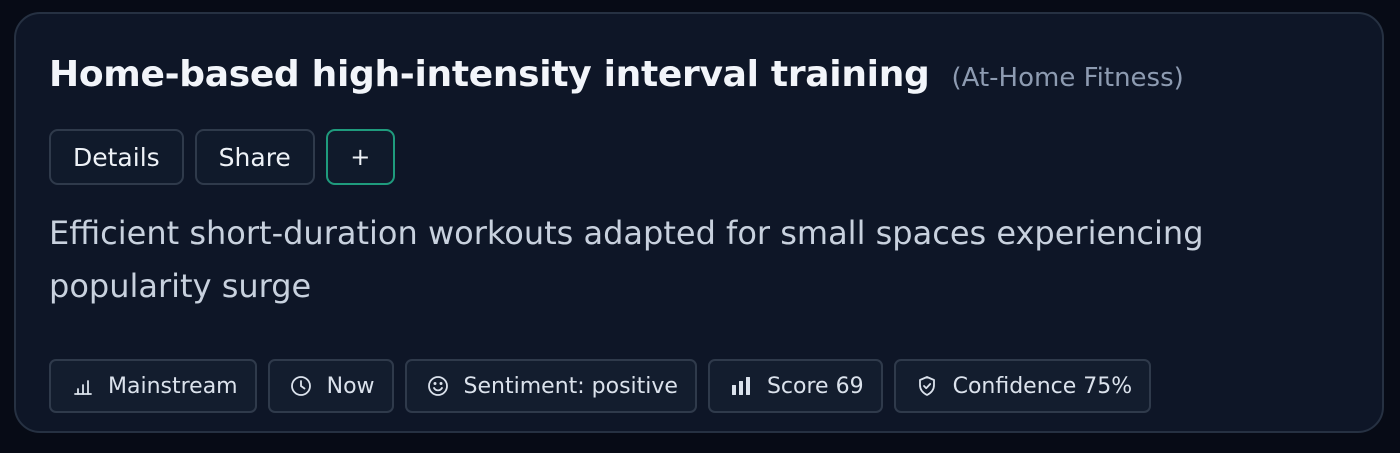  I want to click on action-buttons: Details Share +, so click(222, 157).